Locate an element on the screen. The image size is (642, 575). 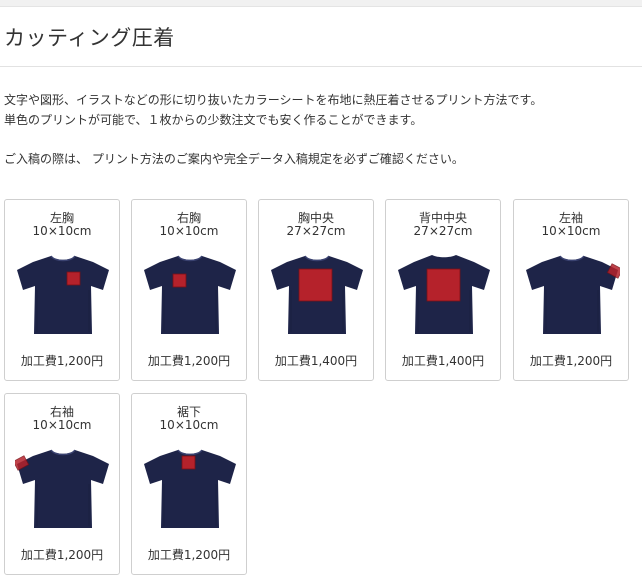
print-position-card-hem: 裾下 10×10cm 加工費1,200円 is located at coordinates (189, 484).